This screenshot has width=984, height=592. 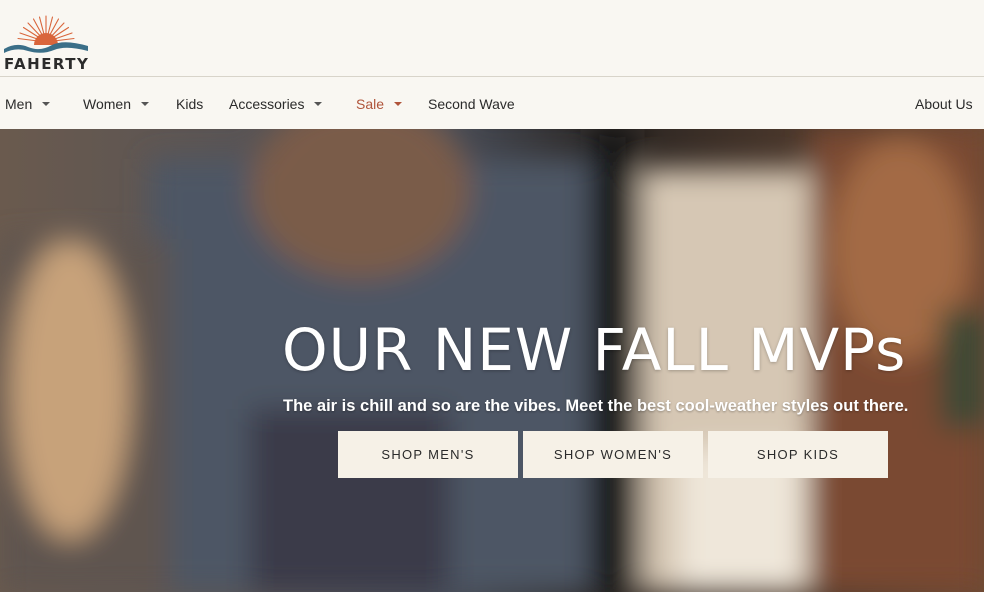 What do you see at coordinates (594, 350) in the screenshot?
I see `hero-title: OUR NEW FALL MVPs` at bounding box center [594, 350].